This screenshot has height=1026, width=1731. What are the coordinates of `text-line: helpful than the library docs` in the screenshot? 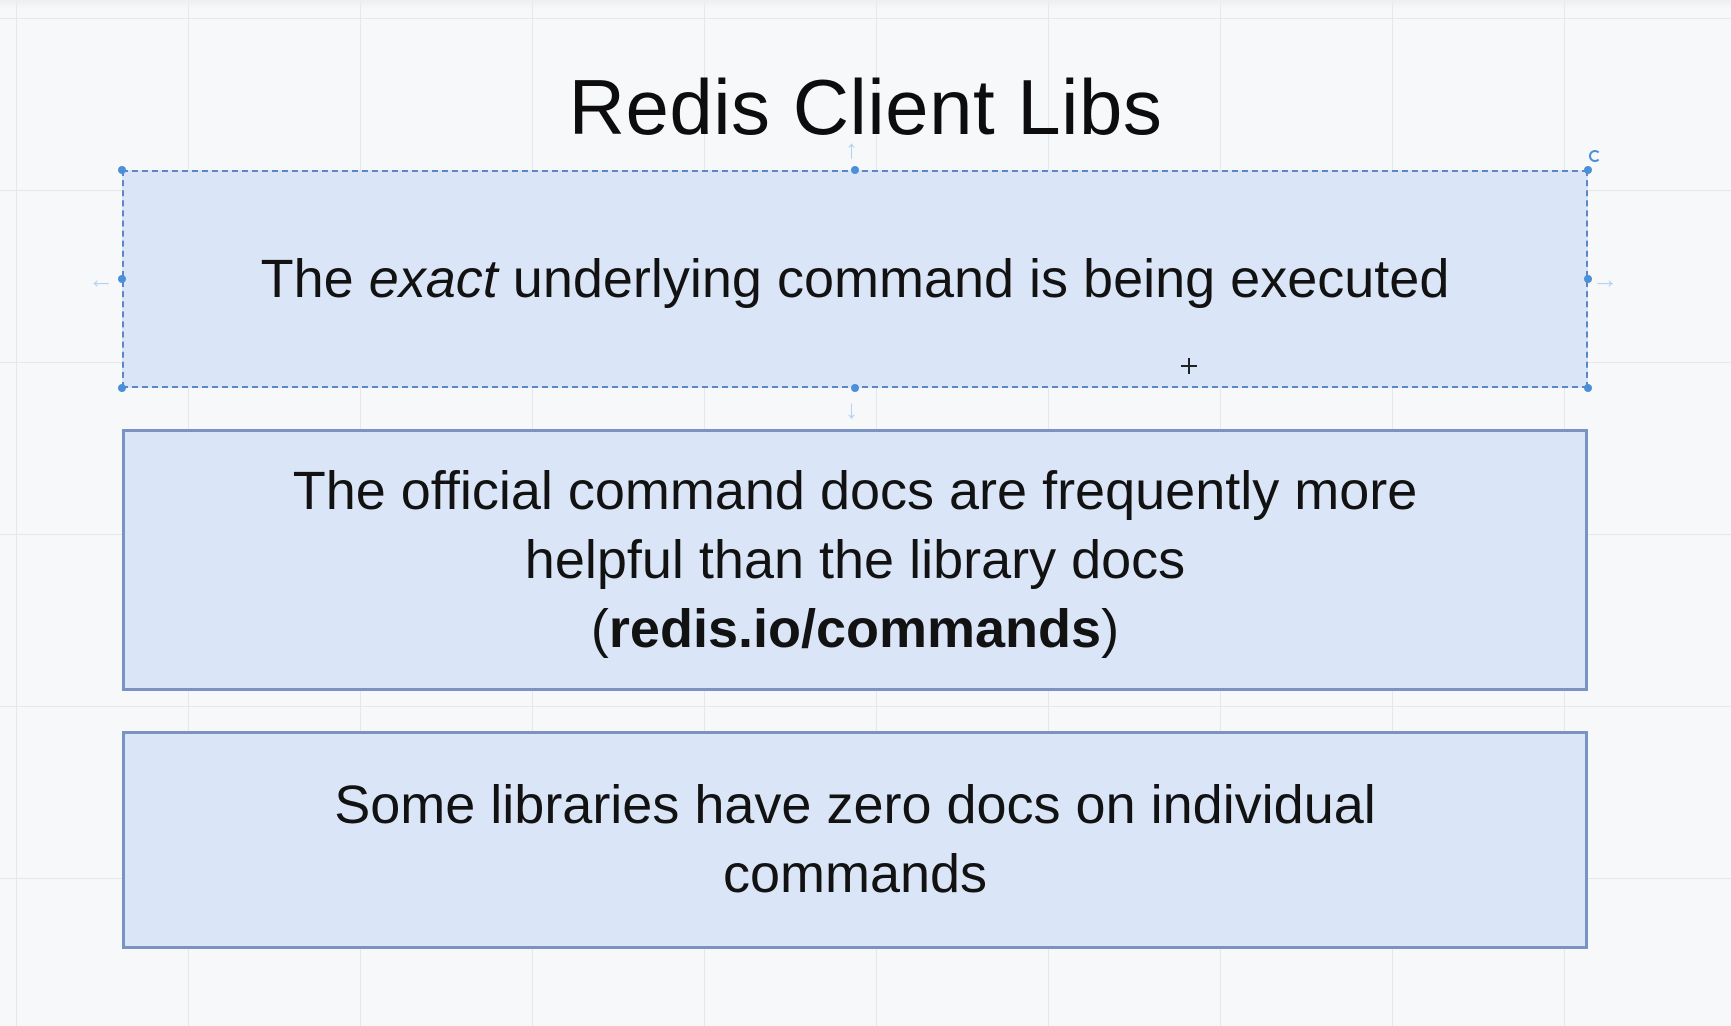 It's located at (855, 559).